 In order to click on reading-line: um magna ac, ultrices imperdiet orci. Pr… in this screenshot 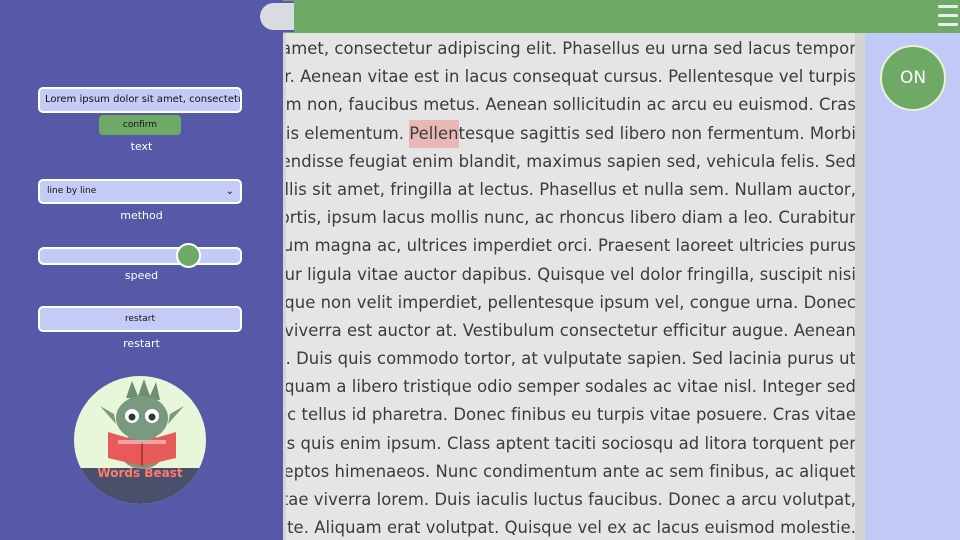, I will do `click(569, 246)`.